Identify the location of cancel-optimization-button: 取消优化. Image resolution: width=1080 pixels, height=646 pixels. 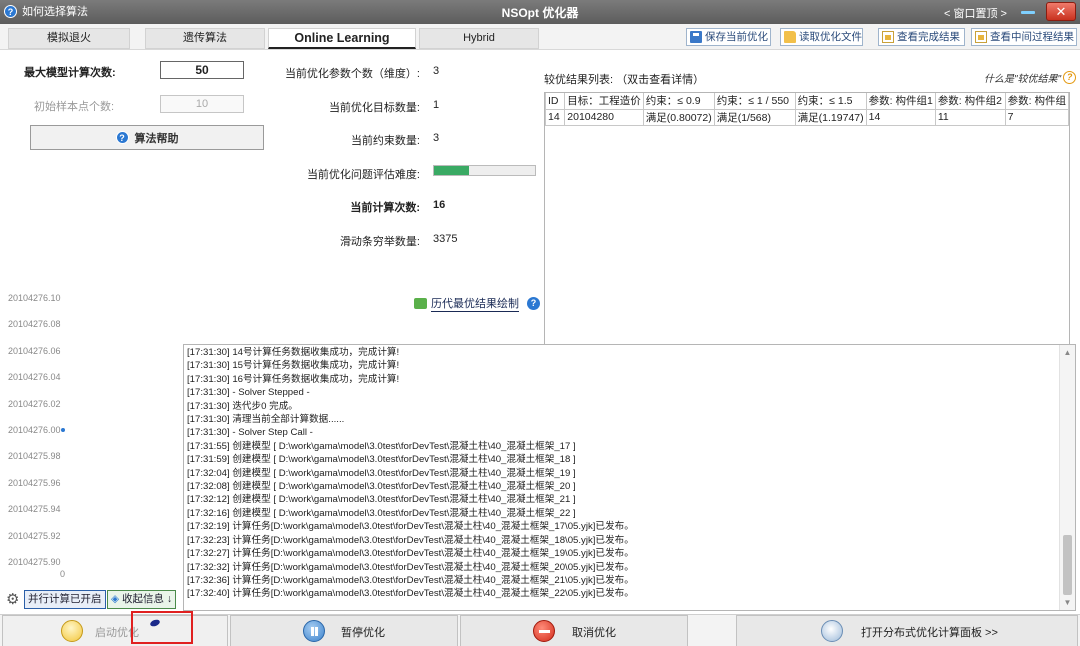
(574, 630).